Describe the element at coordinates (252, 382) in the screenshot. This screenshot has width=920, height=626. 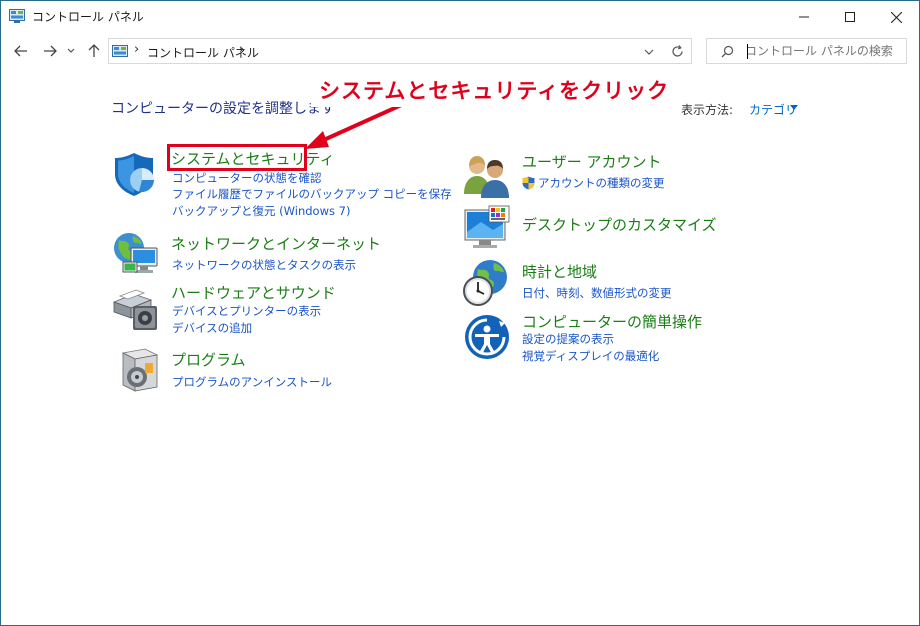
I see `link-uninstall-program: プログラムのアンインストール` at that location.